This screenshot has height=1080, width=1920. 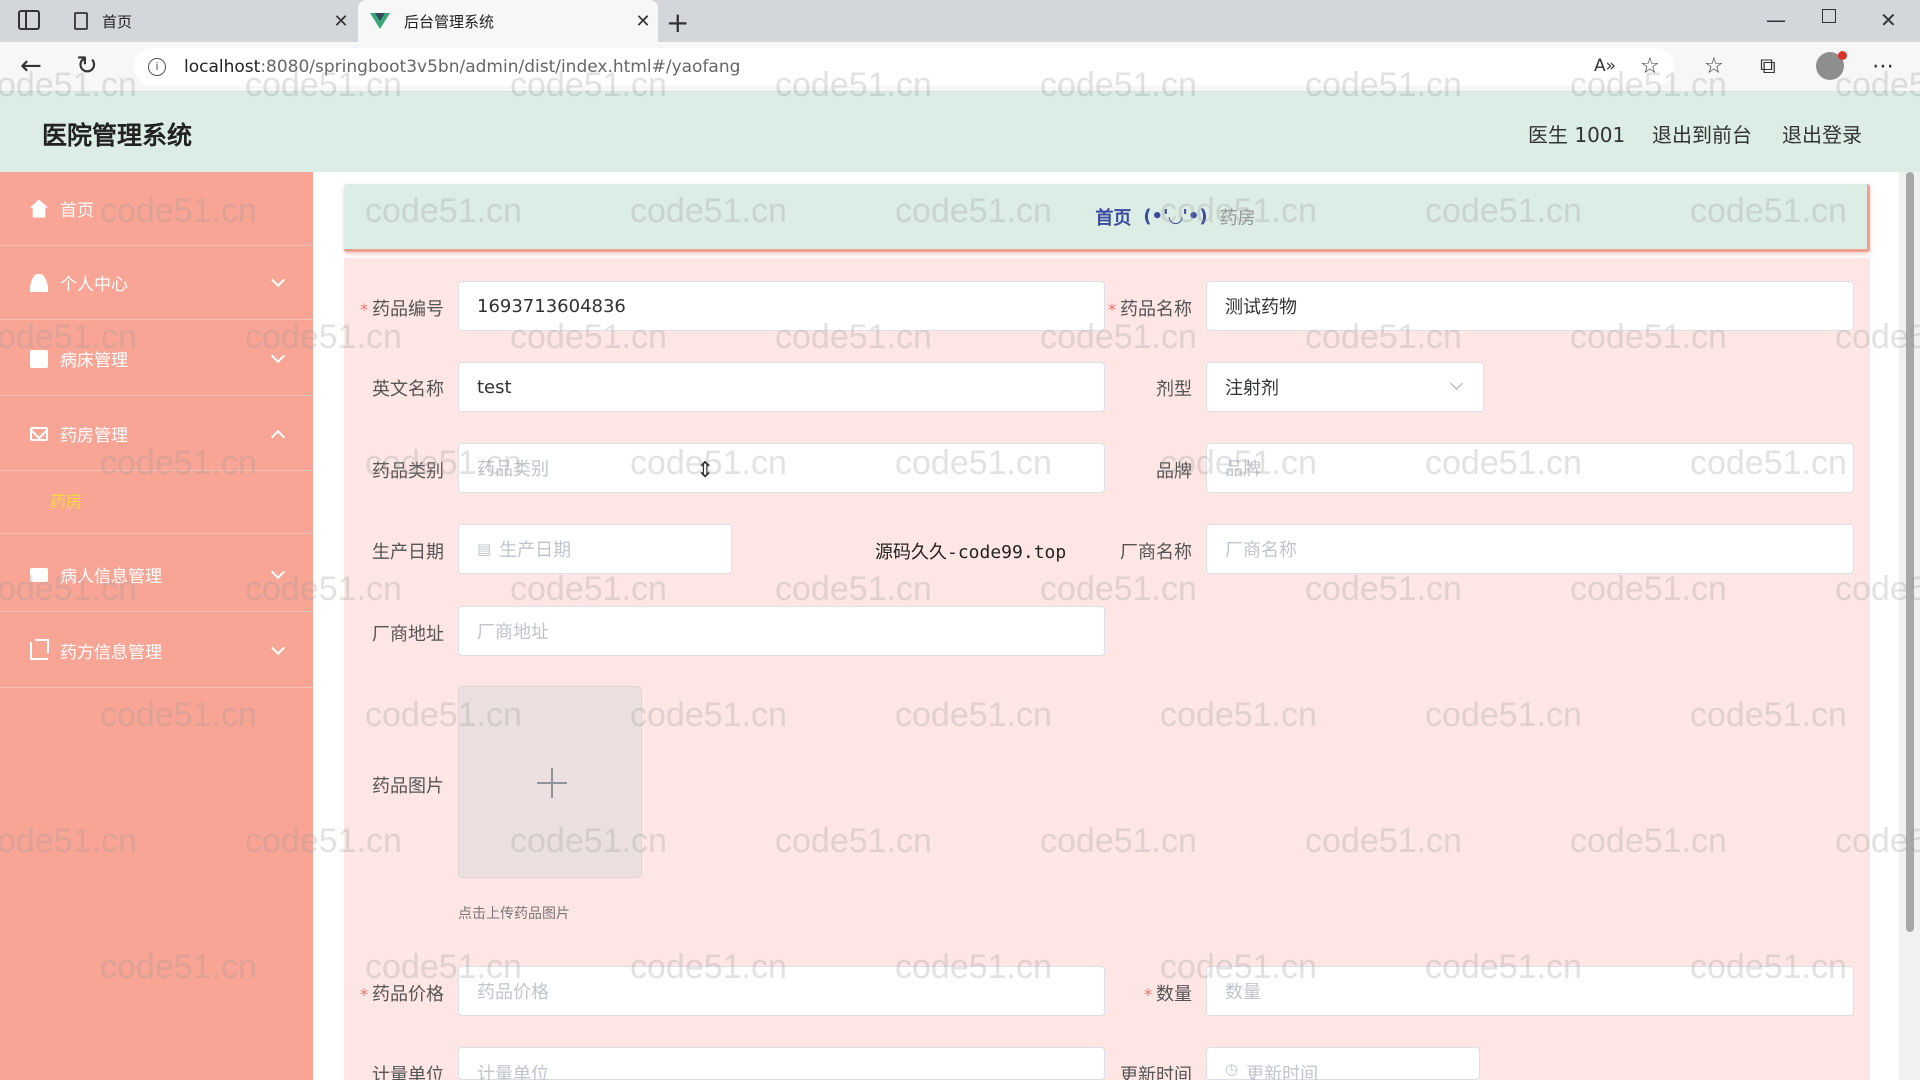 What do you see at coordinates (1768, 66) in the screenshot?
I see `collections-icon: ⧉` at bounding box center [1768, 66].